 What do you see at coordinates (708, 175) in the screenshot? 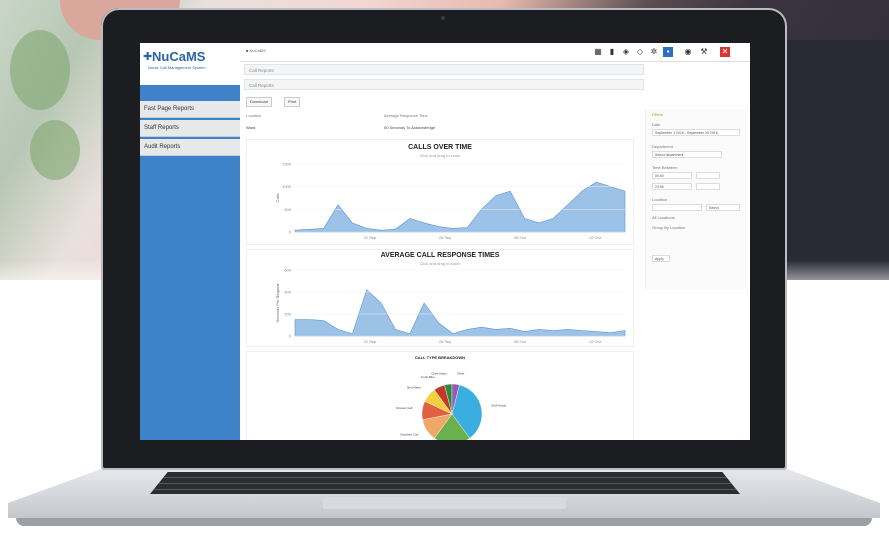
I see `start-time-stepper` at bounding box center [708, 175].